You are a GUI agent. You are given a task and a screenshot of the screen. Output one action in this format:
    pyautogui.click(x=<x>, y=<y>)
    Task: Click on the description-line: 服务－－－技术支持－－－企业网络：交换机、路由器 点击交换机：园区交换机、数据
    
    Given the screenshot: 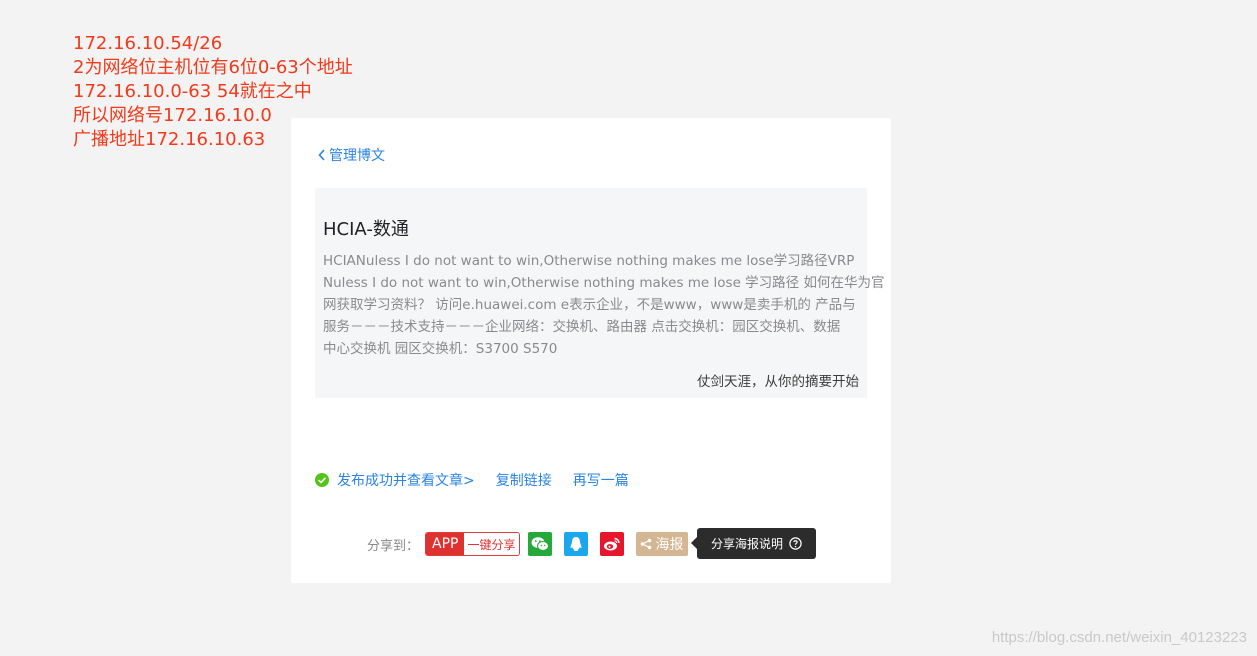 What is the action you would take?
    pyautogui.click(x=582, y=327)
    